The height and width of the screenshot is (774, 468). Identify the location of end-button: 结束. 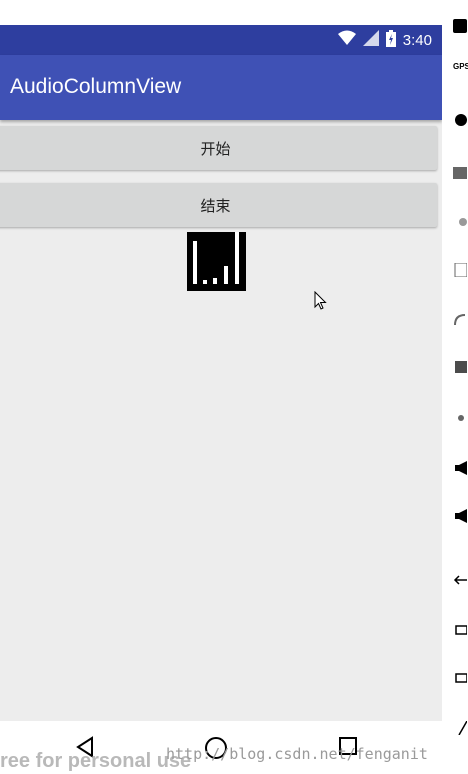
(218, 205).